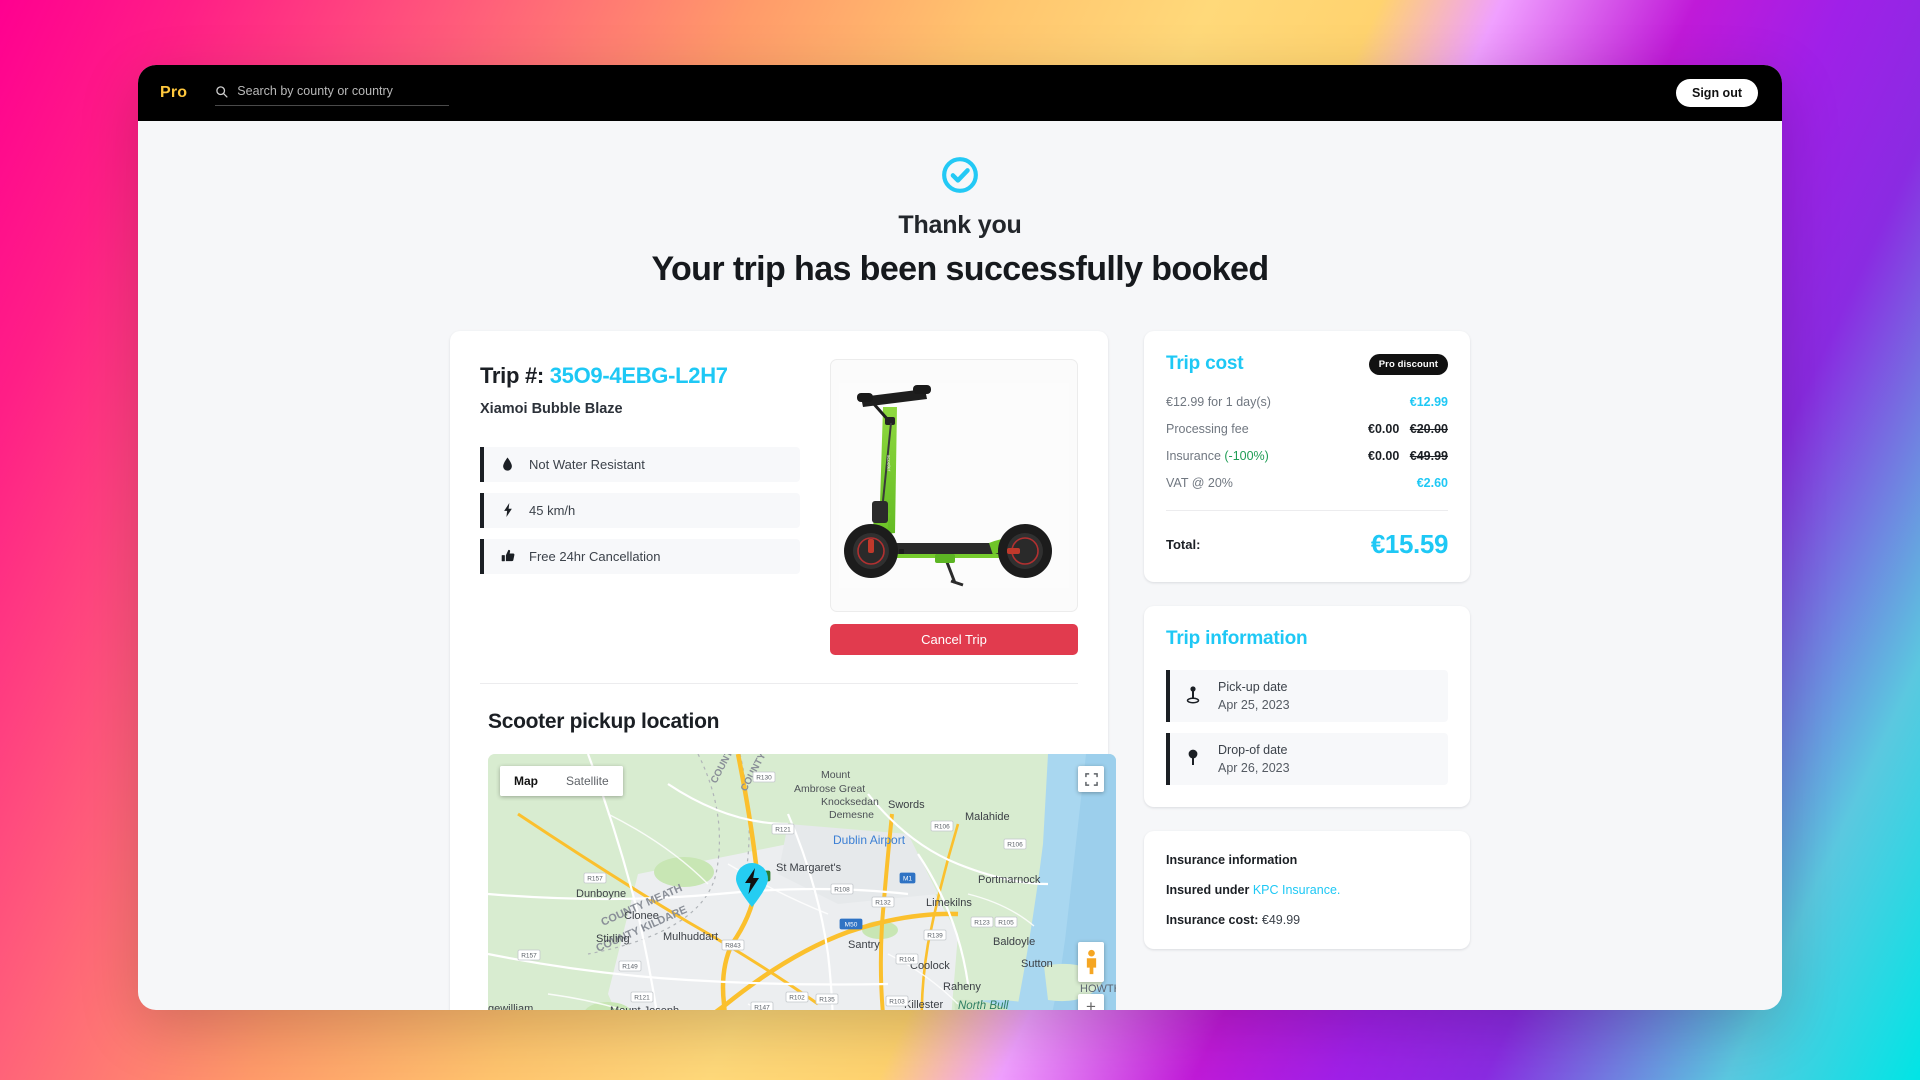 This screenshot has width=1920, height=1080. I want to click on map-place-label: Mount, so click(835, 775).